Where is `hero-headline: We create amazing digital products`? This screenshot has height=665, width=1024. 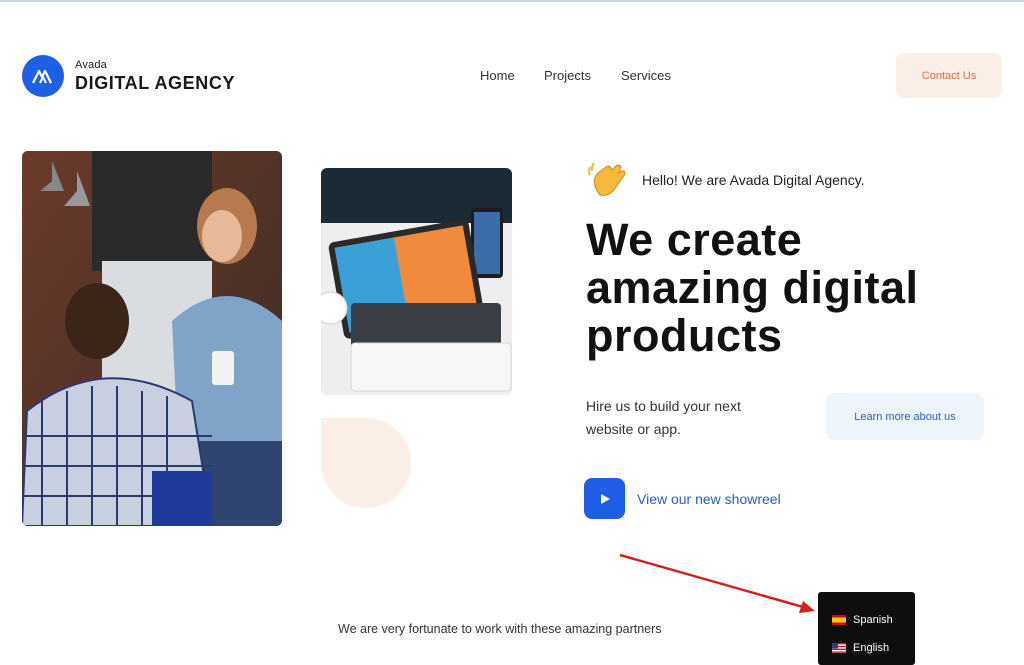 hero-headline: We create amazing digital products is located at coordinates (801, 288).